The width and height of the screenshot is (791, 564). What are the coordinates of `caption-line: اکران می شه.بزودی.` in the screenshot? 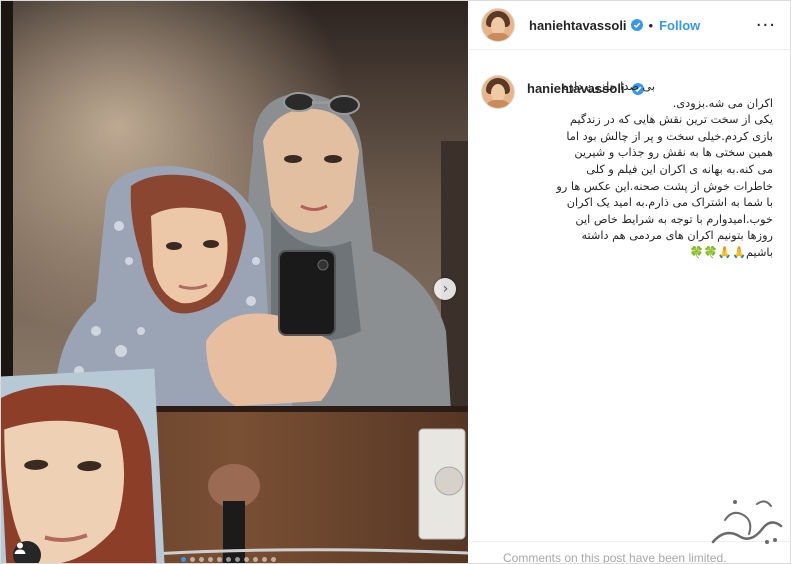 It's located at (722, 103).